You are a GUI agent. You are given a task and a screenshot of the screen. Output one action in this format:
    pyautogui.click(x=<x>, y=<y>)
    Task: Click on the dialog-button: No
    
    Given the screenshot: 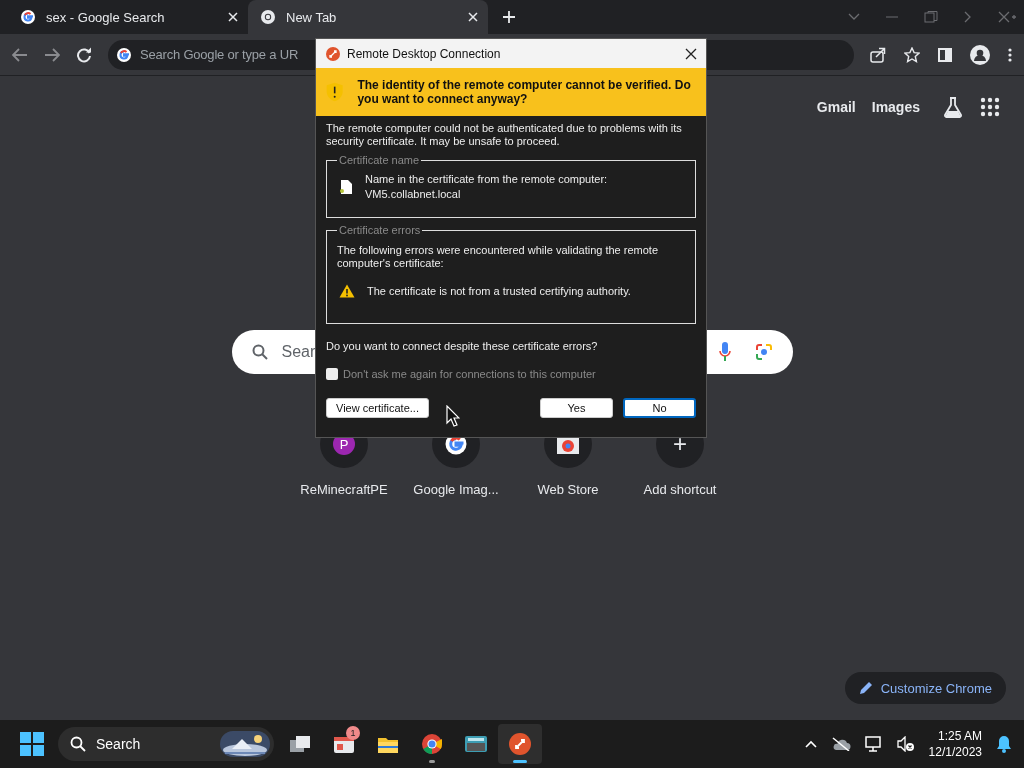 What is the action you would take?
    pyautogui.click(x=659, y=408)
    